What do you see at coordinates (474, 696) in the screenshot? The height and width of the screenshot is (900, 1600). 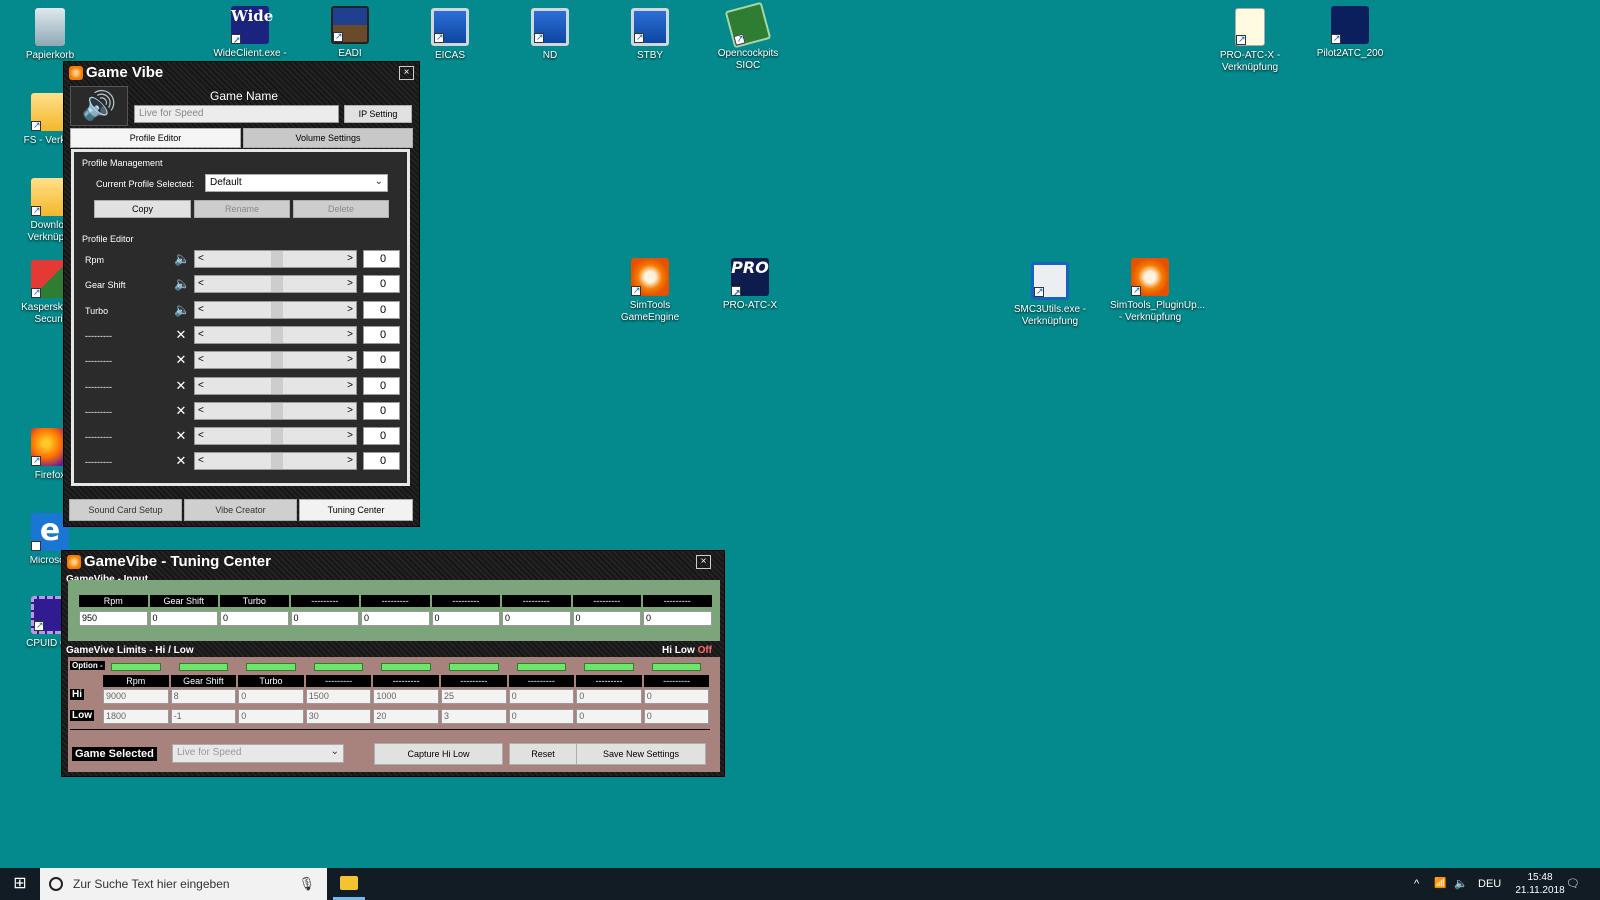 I see `hi-value-field: 25` at bounding box center [474, 696].